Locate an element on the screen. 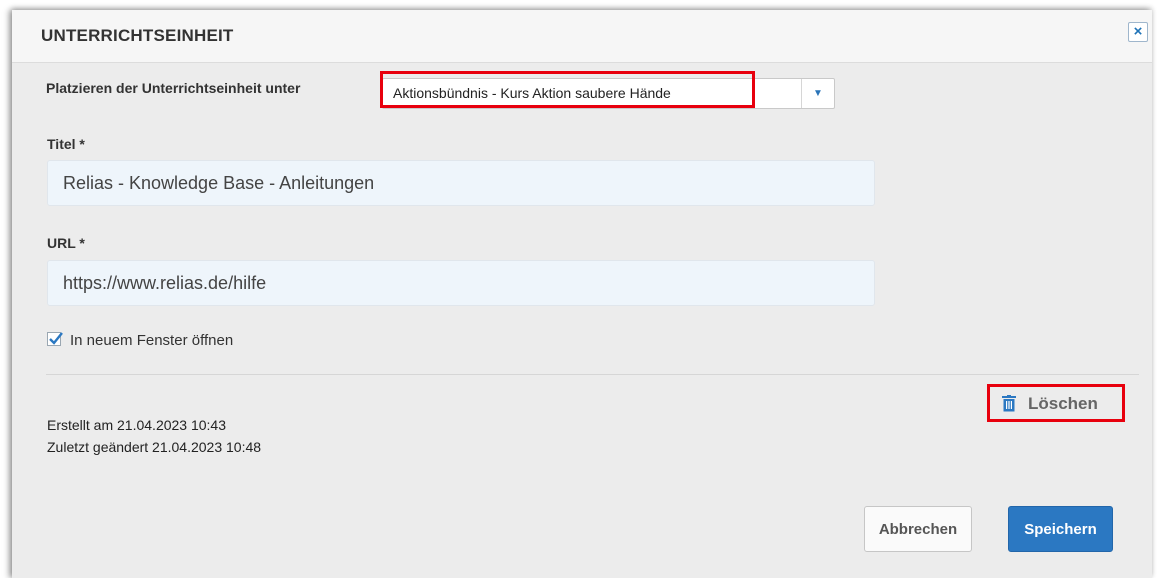  placement-label: Platzieren der Unterrichtseinheit unter is located at coordinates (173, 88).